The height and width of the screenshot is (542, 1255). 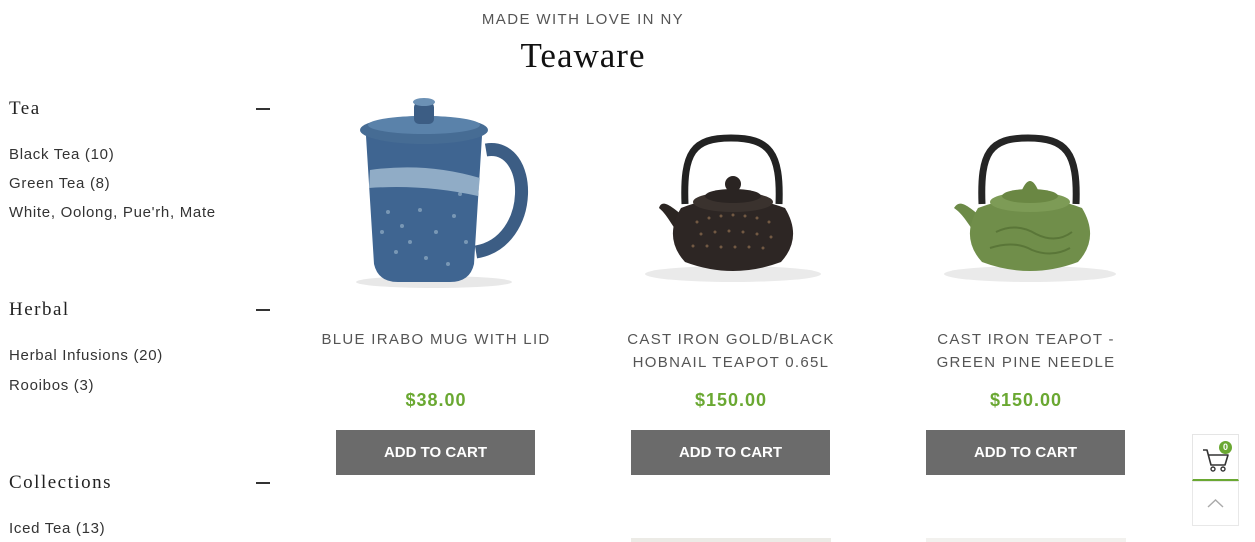 I want to click on category-title: Tea, so click(x=25, y=108).